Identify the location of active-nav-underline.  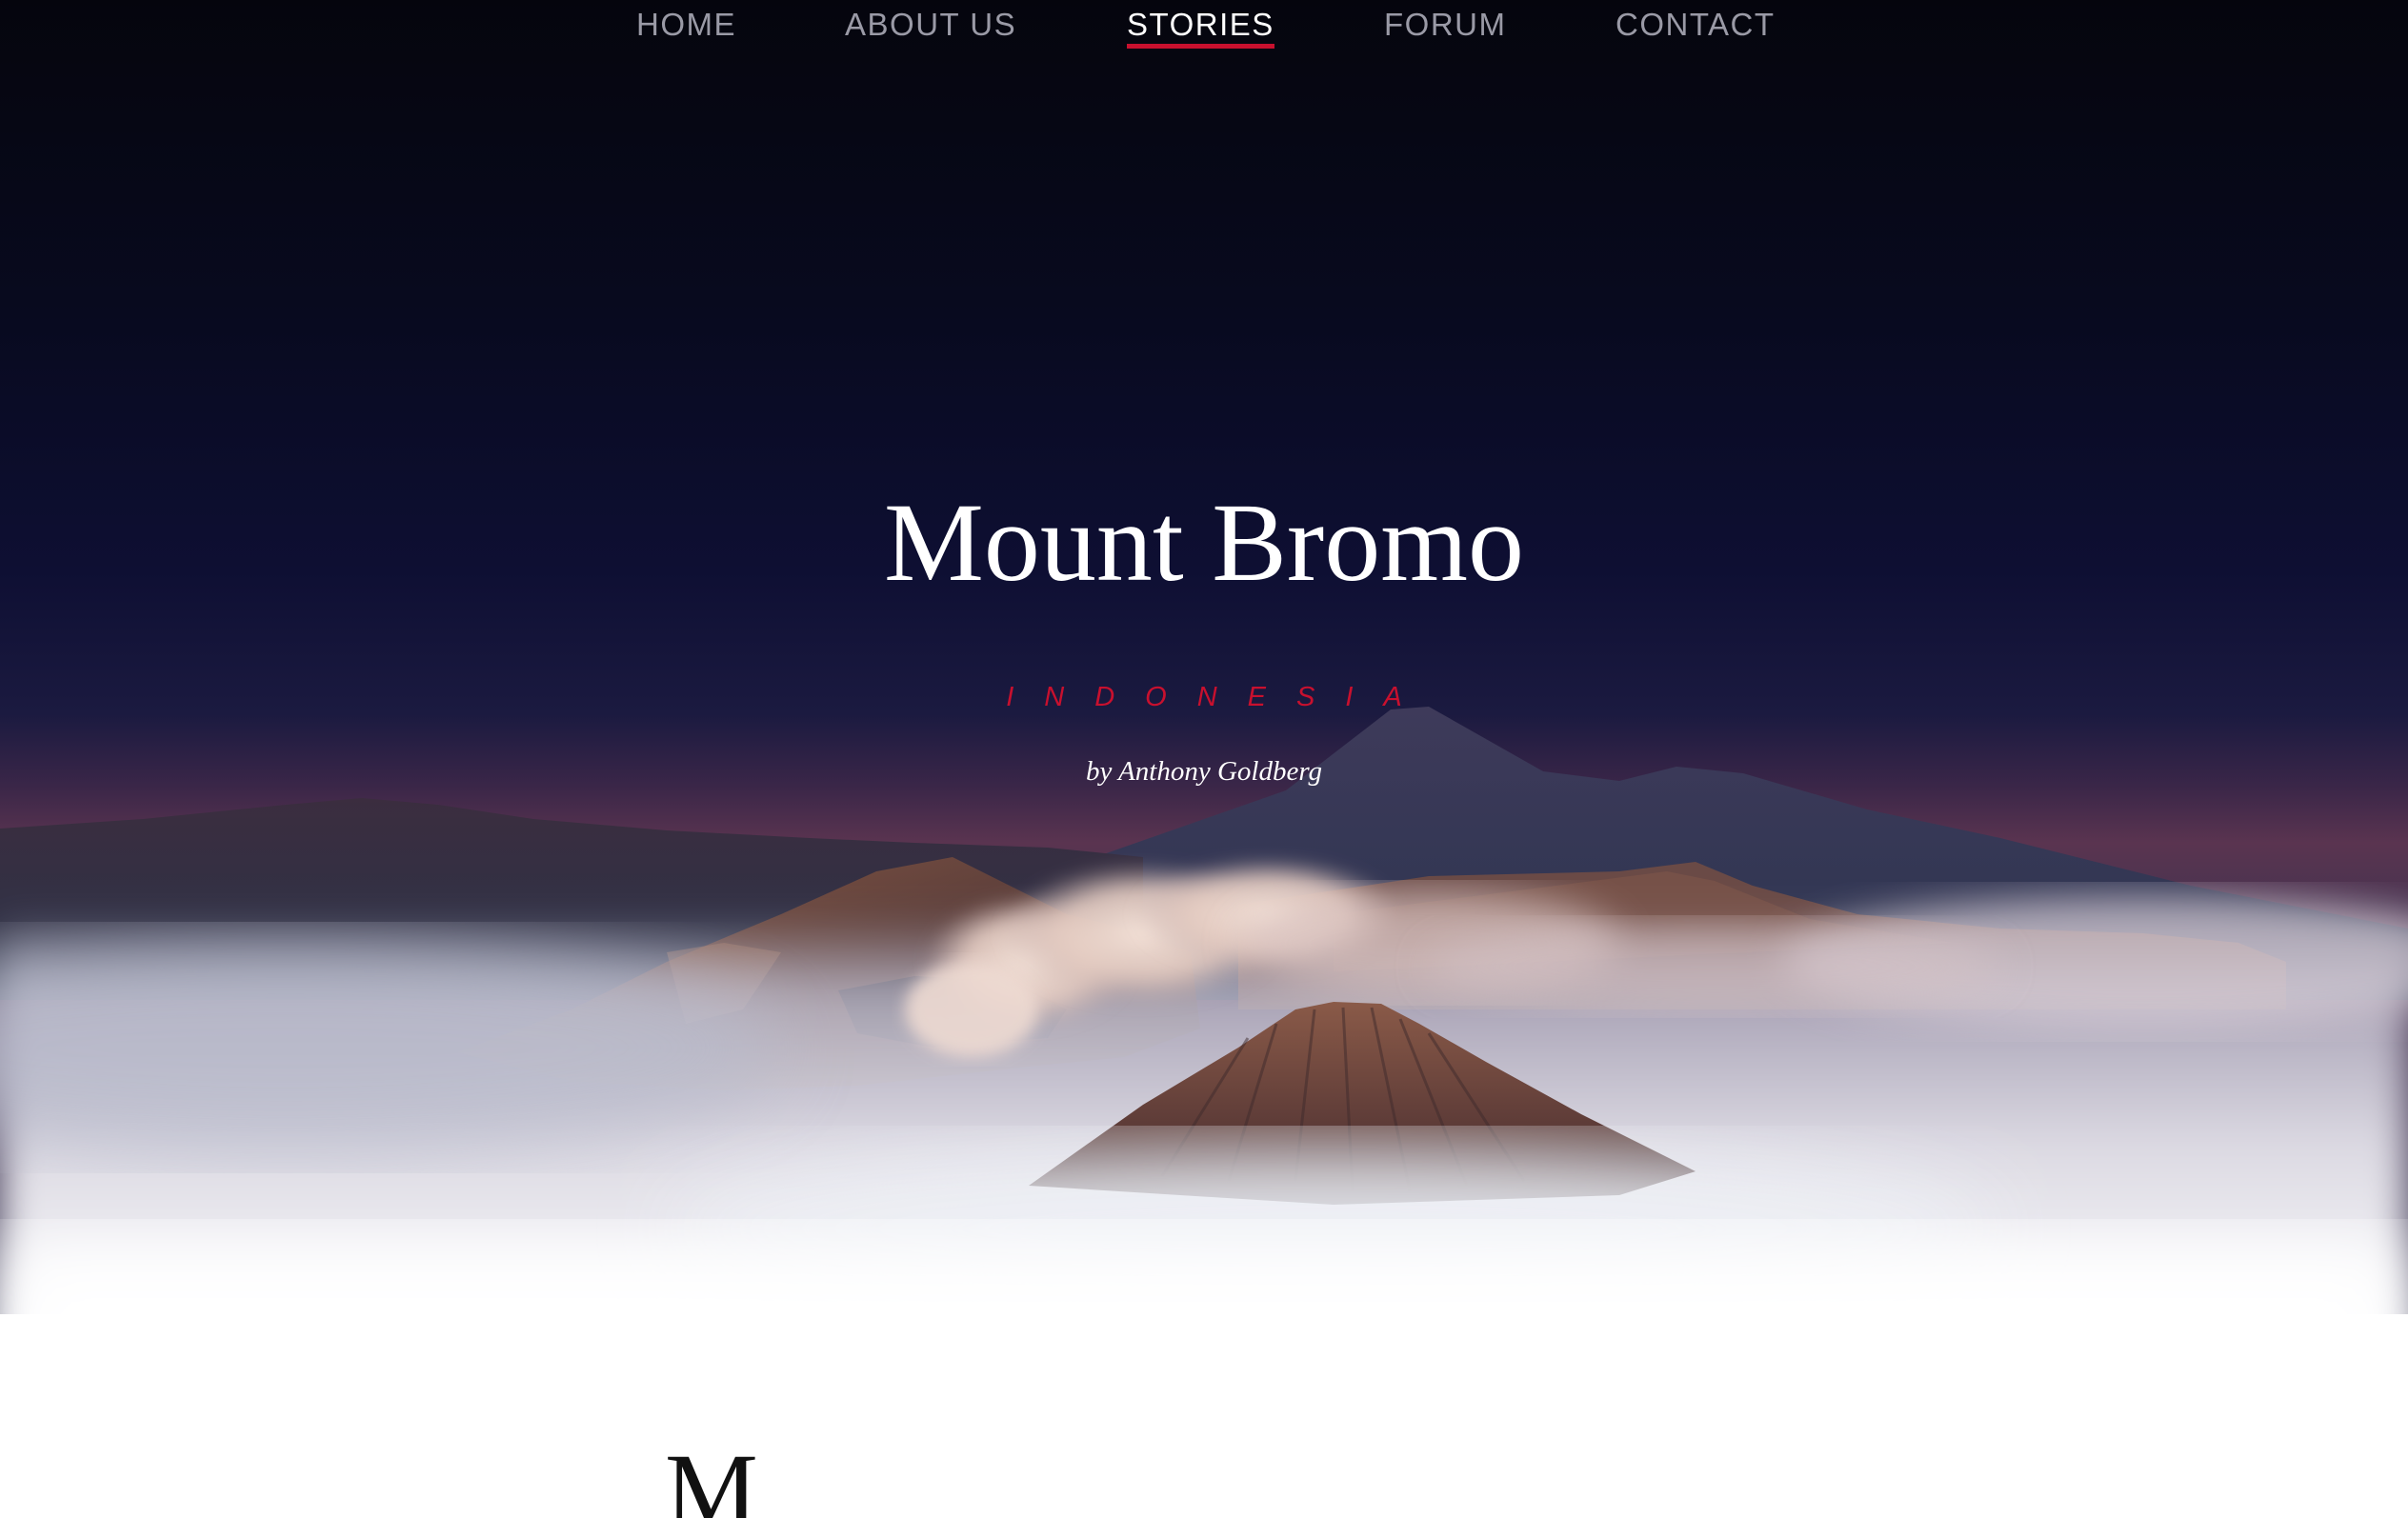
(1200, 47).